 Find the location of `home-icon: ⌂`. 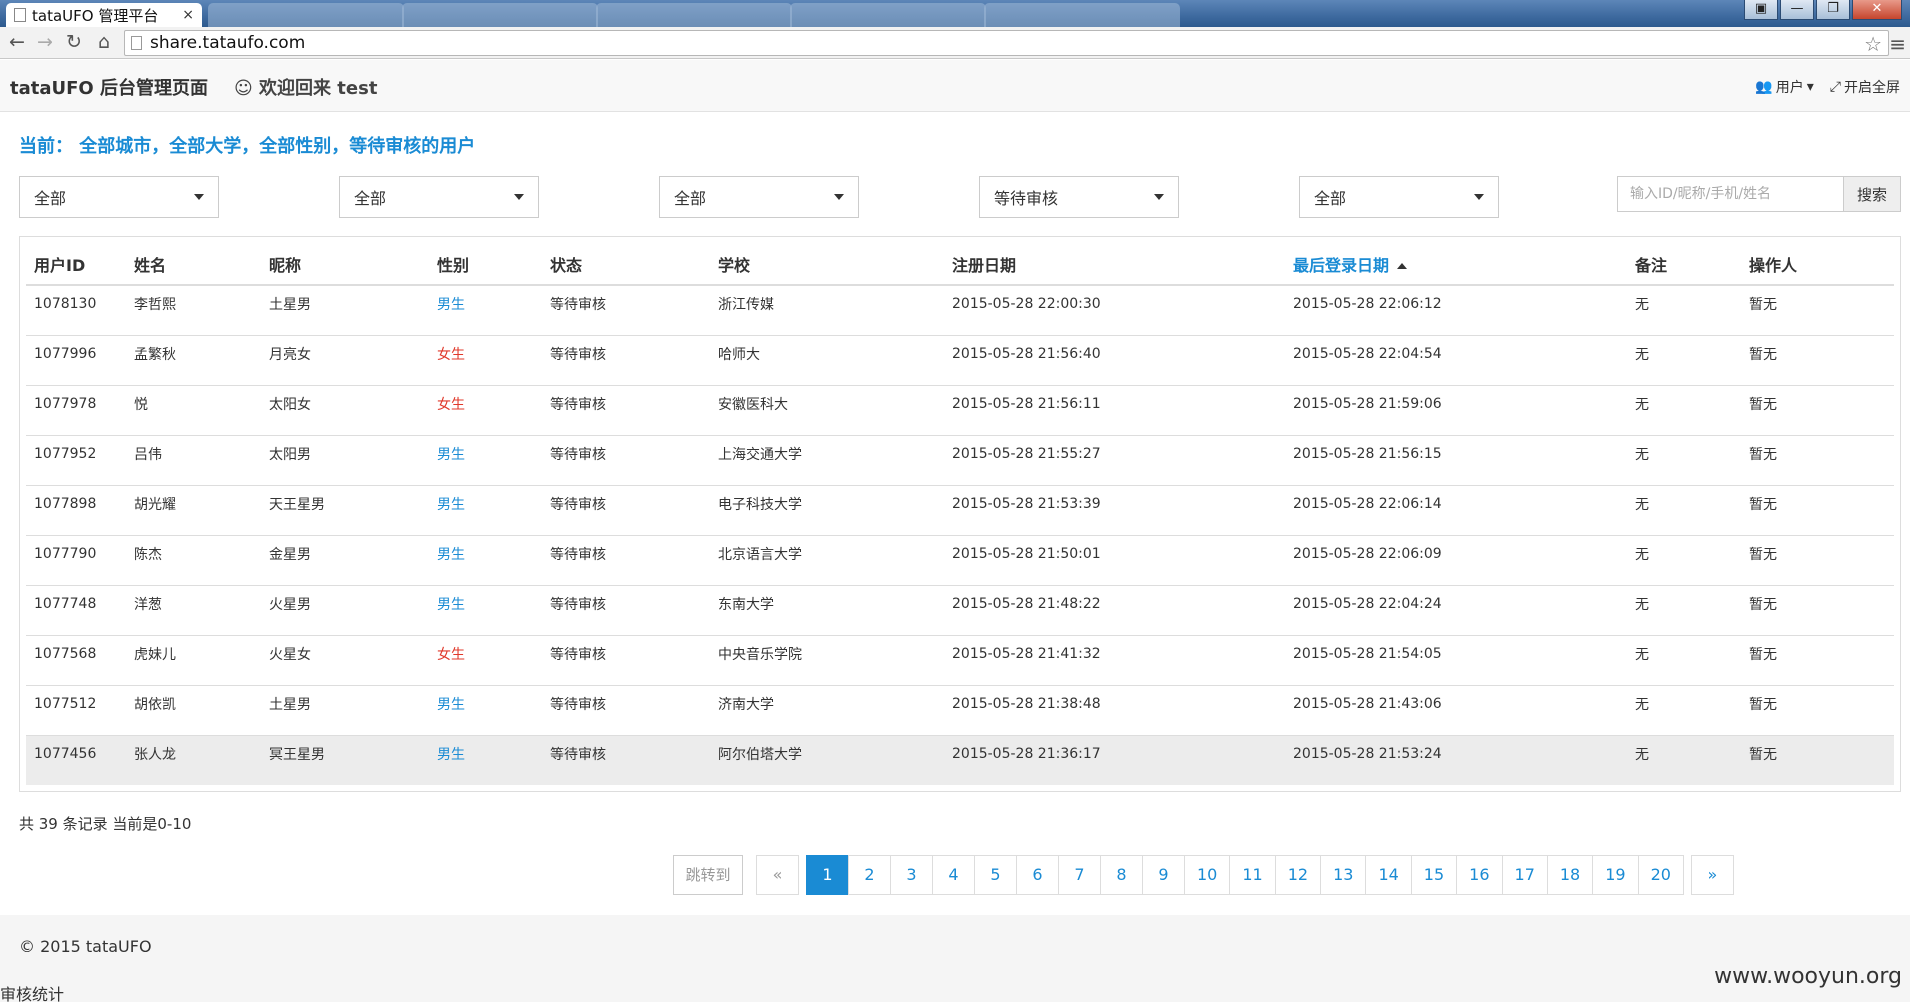

home-icon: ⌂ is located at coordinates (104, 42).